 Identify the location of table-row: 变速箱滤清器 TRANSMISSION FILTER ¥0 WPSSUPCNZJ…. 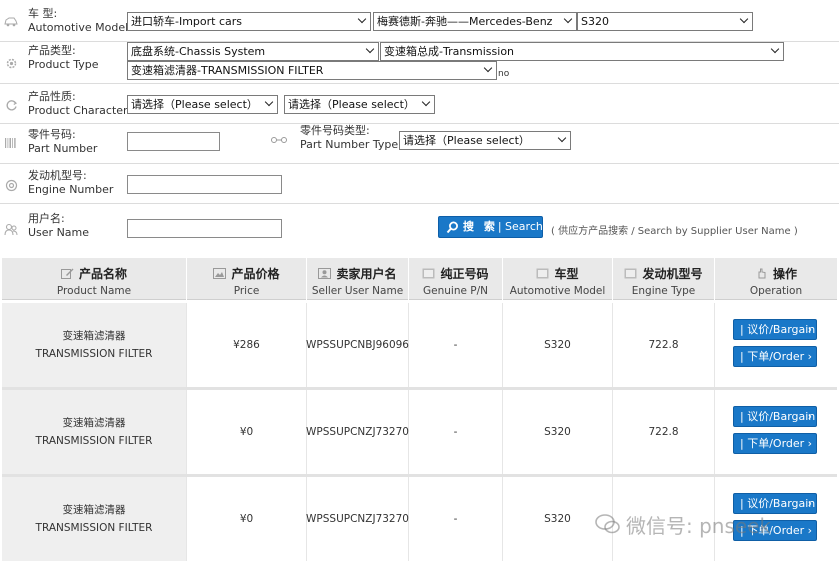
(419, 432).